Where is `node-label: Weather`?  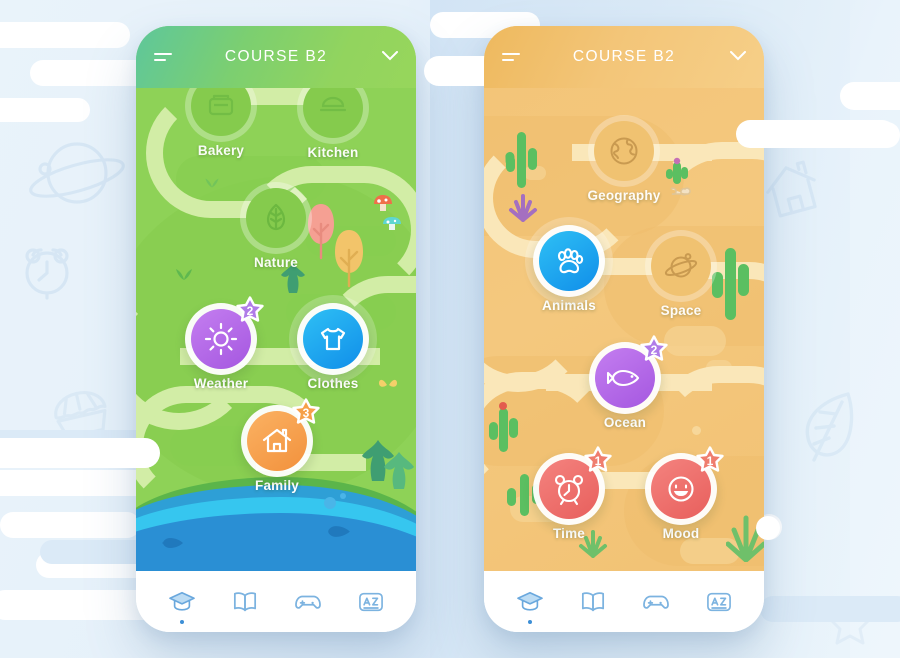
node-label: Weather is located at coordinates (221, 383).